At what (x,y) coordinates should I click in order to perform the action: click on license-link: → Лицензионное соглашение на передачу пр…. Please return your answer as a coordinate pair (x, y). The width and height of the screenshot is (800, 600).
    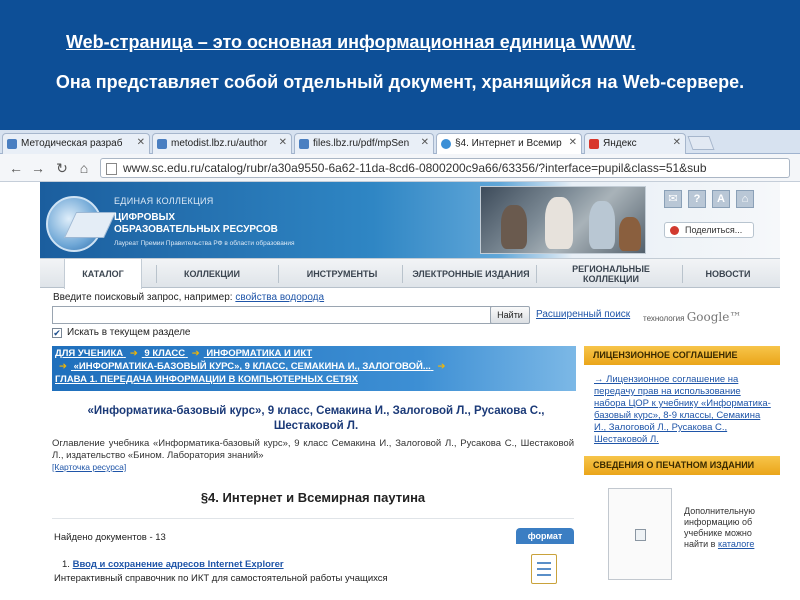
    Looking at the image, I should click on (684, 410).